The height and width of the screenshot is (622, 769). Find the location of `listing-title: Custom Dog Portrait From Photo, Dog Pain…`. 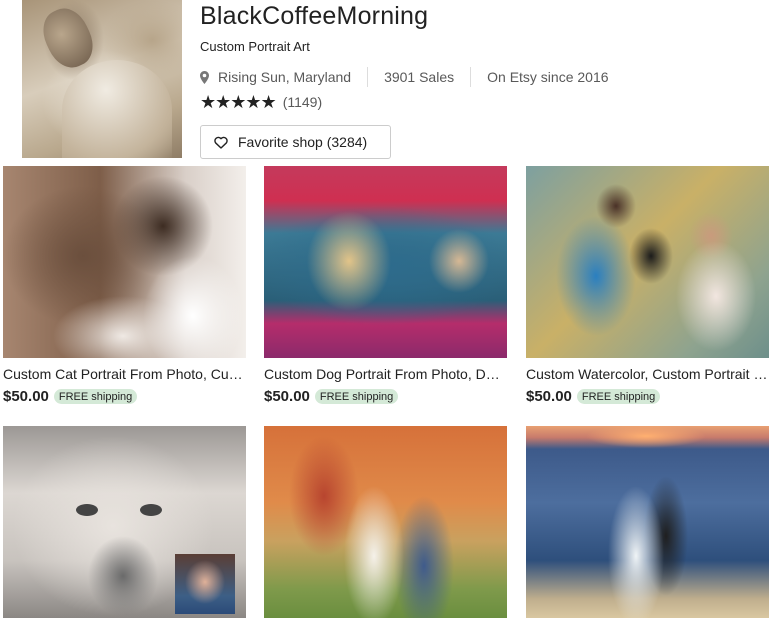

listing-title: Custom Dog Portrait From Photo, Dog Pain… is located at coordinates (385, 374).